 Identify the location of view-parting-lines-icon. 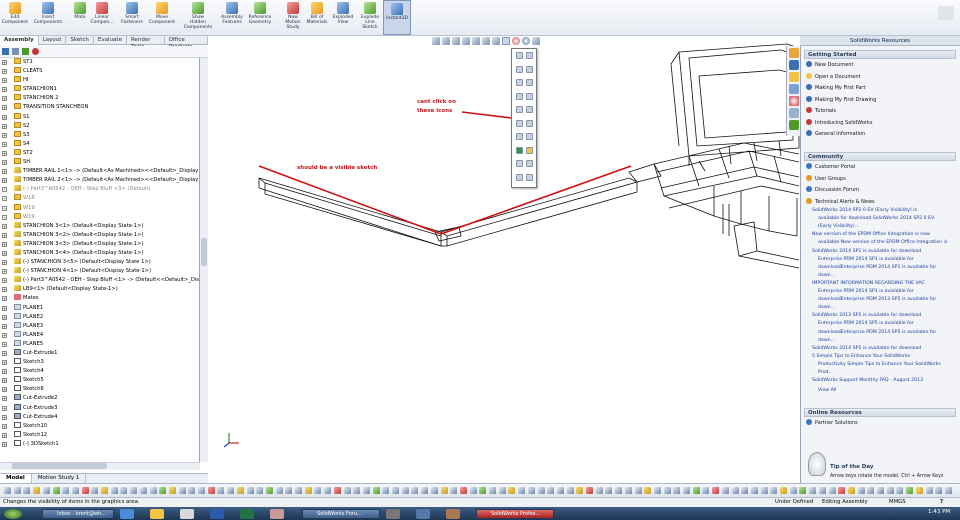
(519, 96).